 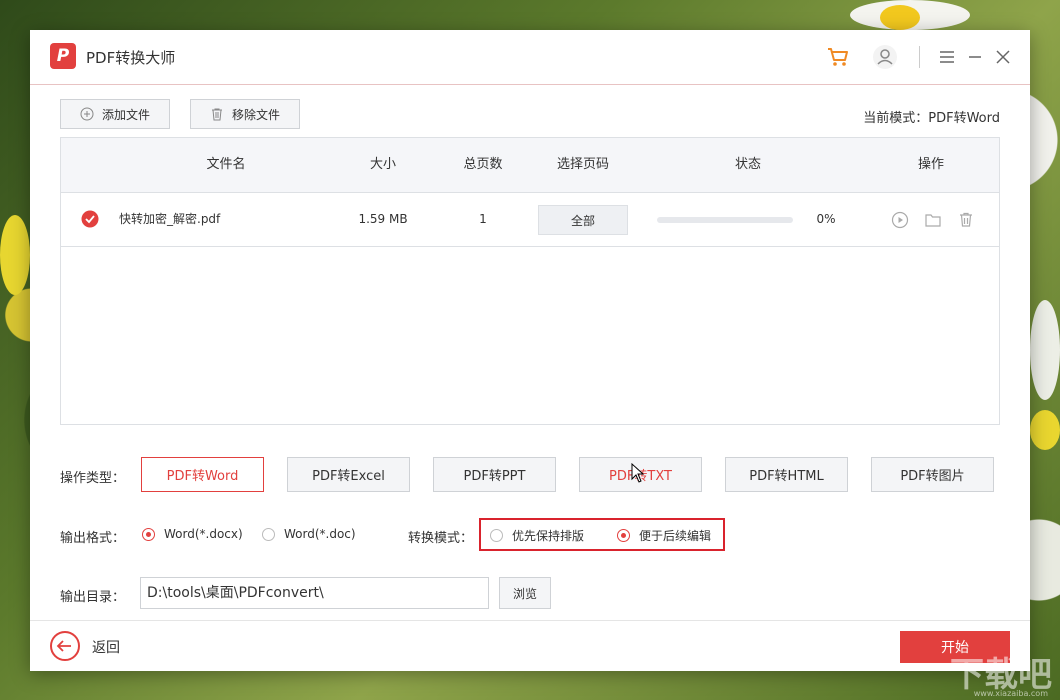 What do you see at coordinates (1010, 693) in the screenshot?
I see `watermark-url: www.xiazaiba.com` at bounding box center [1010, 693].